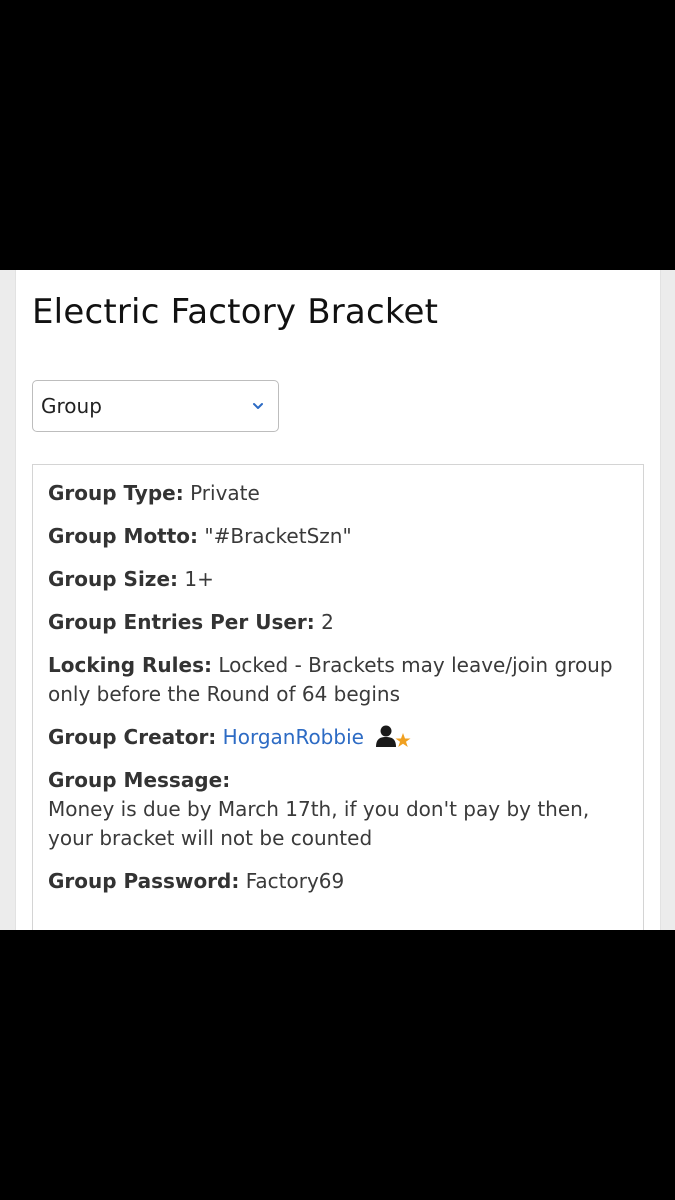 This screenshot has width=675, height=1200. What do you see at coordinates (132, 737) in the screenshot?
I see `group-creator-label: Group Creator:` at bounding box center [132, 737].